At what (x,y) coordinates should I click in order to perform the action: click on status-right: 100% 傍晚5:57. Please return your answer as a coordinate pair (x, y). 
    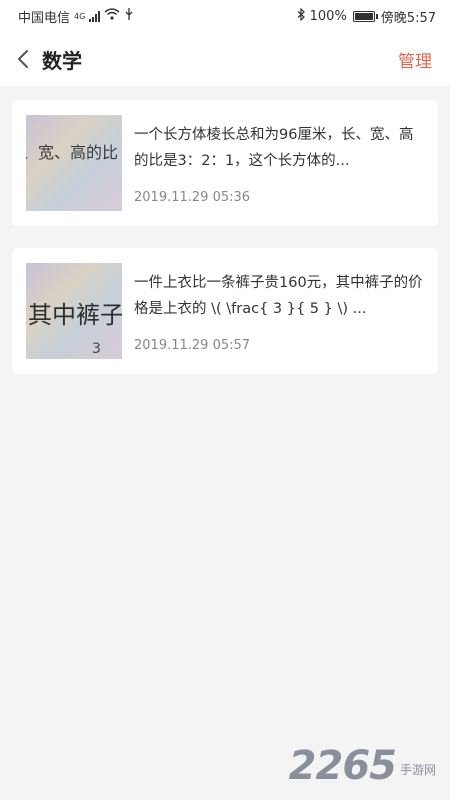
    Looking at the image, I should click on (366, 16).